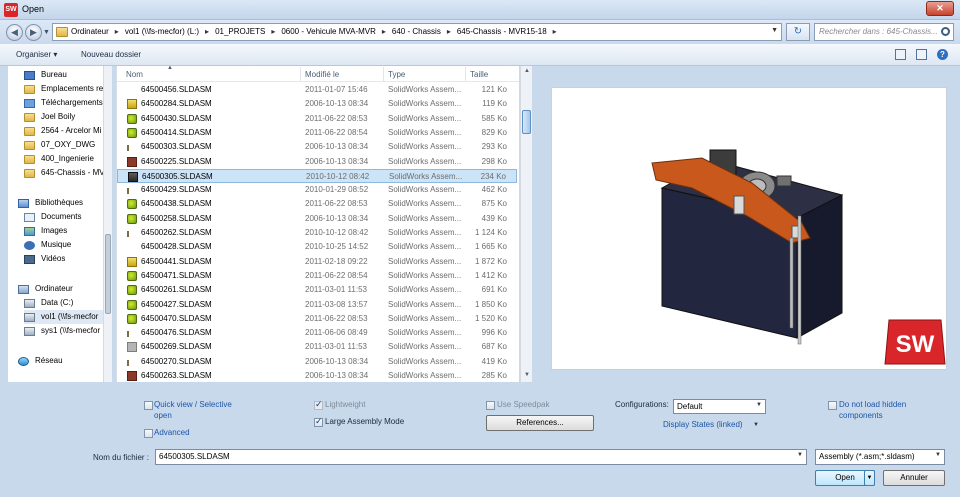 The image size is (960, 497). What do you see at coordinates (942, 54) in the screenshot?
I see `help-icon: ?` at bounding box center [942, 54].